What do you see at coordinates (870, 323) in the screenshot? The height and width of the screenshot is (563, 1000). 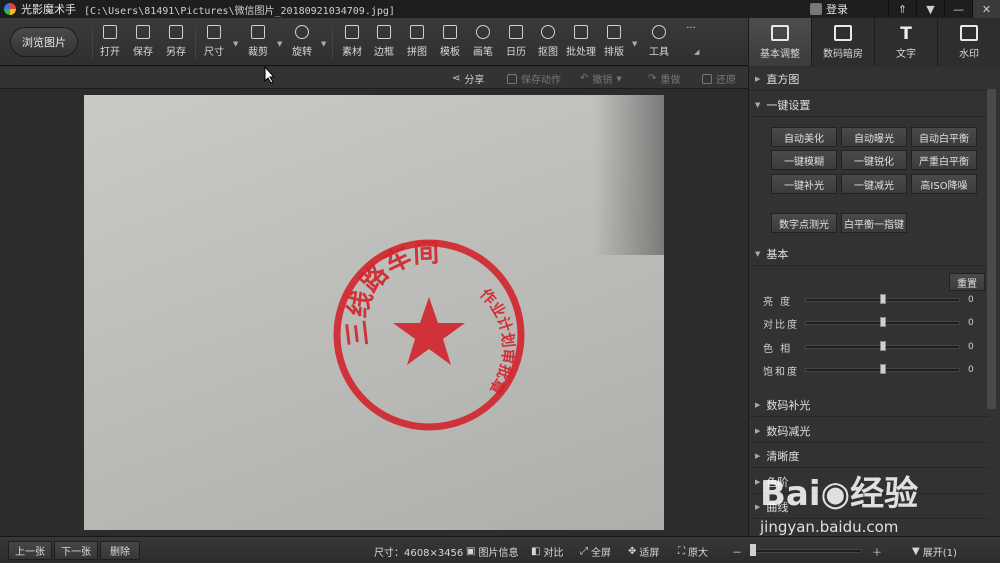 I see `contrast-slider: 对比度 0` at bounding box center [870, 323].